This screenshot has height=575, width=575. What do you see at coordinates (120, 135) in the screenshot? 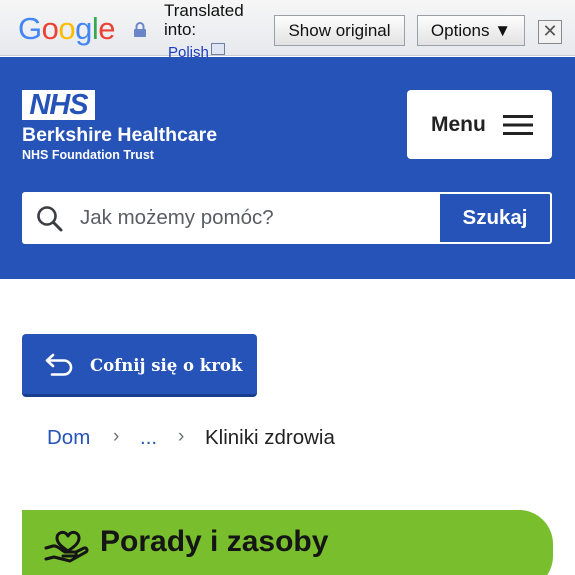
I see `organisation-name: Berkshire Healthcare` at bounding box center [120, 135].